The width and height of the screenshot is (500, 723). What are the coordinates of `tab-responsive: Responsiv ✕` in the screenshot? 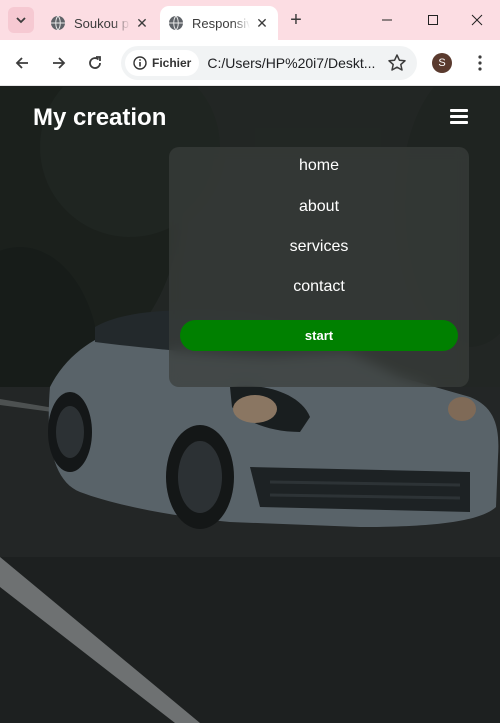 It's located at (219, 23).